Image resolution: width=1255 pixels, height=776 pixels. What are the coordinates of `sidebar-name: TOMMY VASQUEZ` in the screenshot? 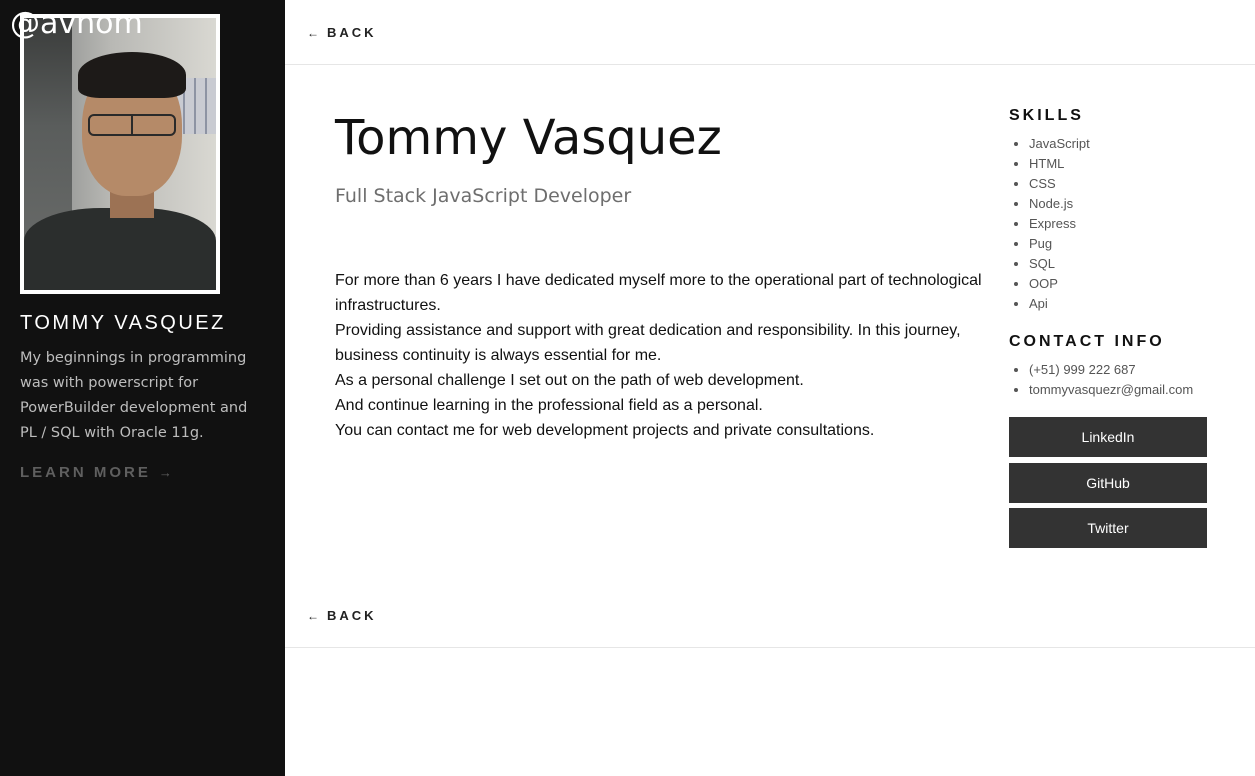 It's located at (123, 323).